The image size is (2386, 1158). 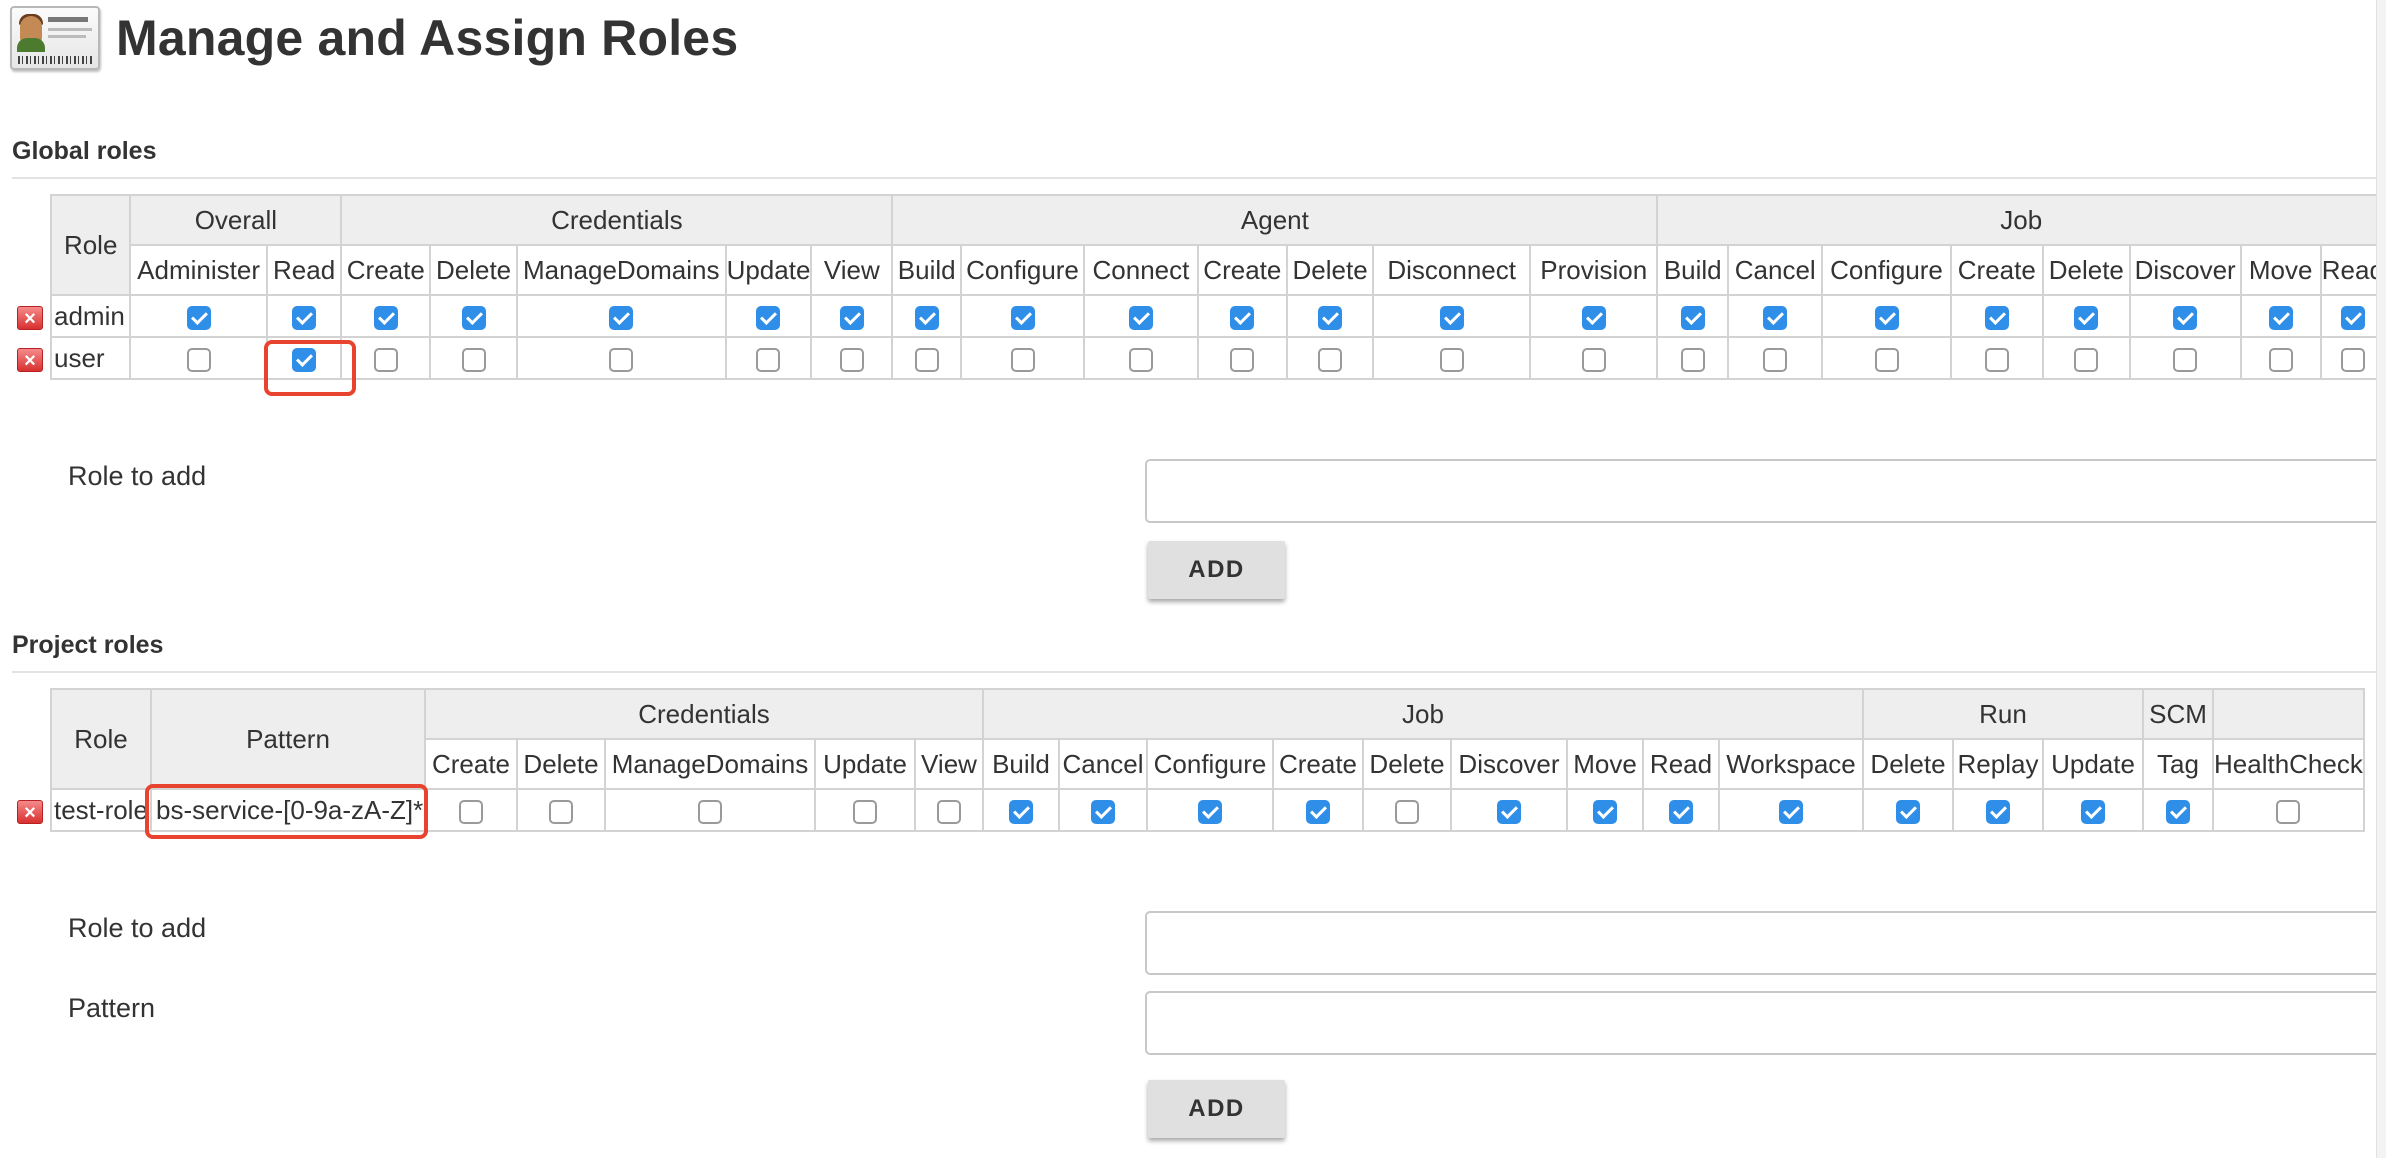 I want to click on role-row: user, so click(x=1217, y=358).